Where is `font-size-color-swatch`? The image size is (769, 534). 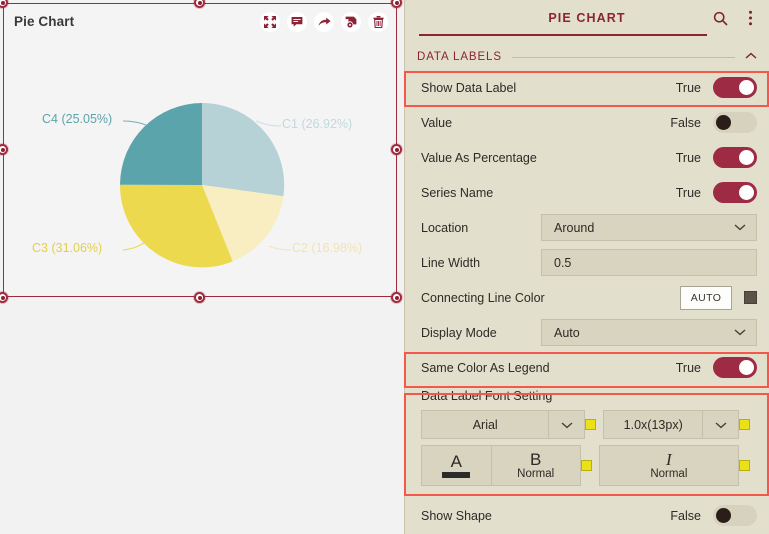
font-size-color-swatch is located at coordinates (744, 424).